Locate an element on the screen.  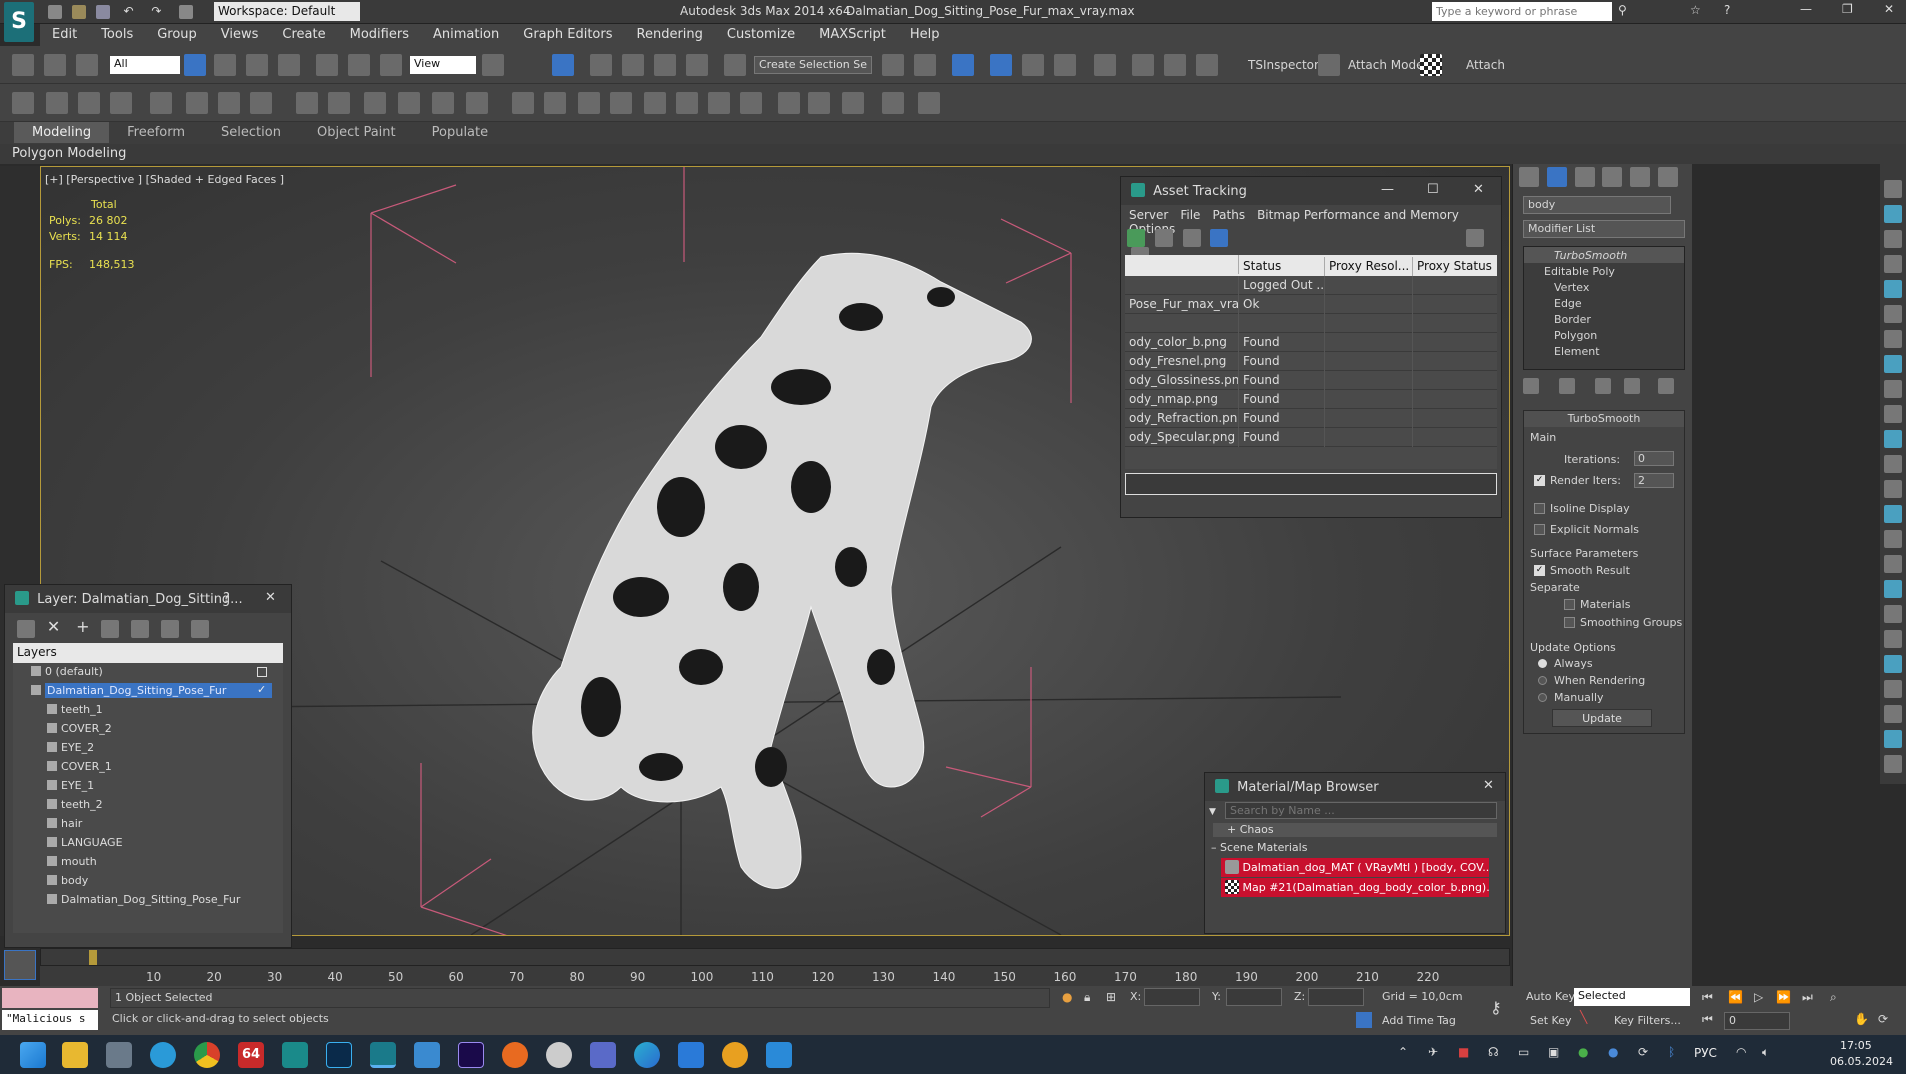
menu-views: Views is located at coordinates (240, 34).